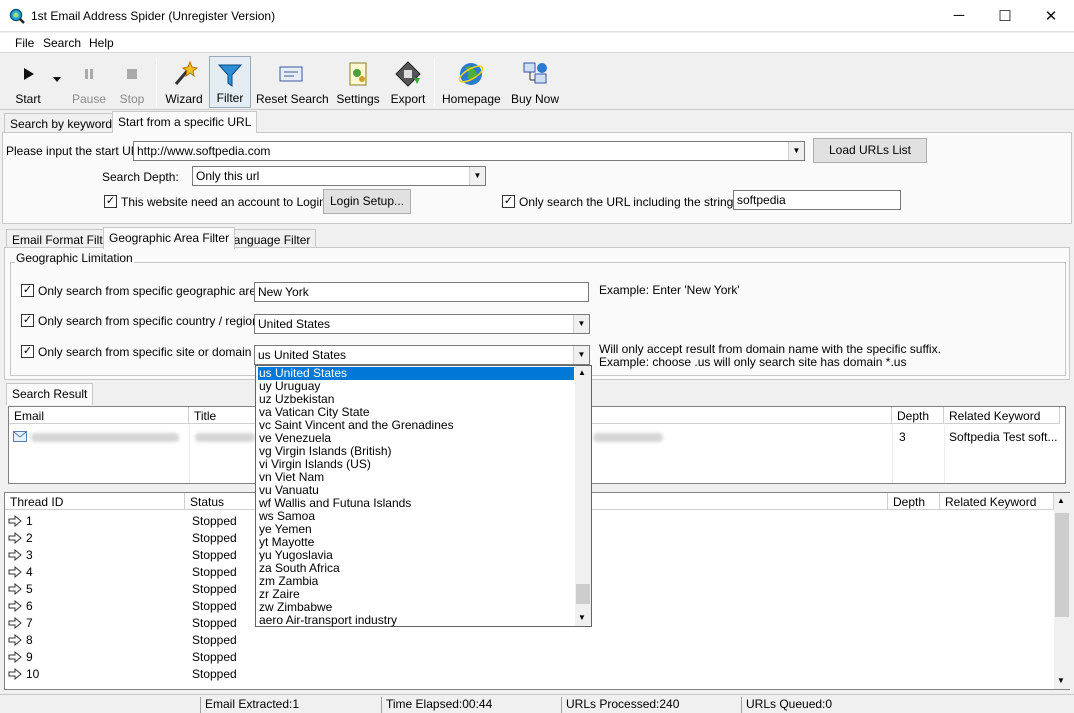 This screenshot has width=1074, height=713. I want to click on domain-combo: us United States ▼, so click(422, 355).